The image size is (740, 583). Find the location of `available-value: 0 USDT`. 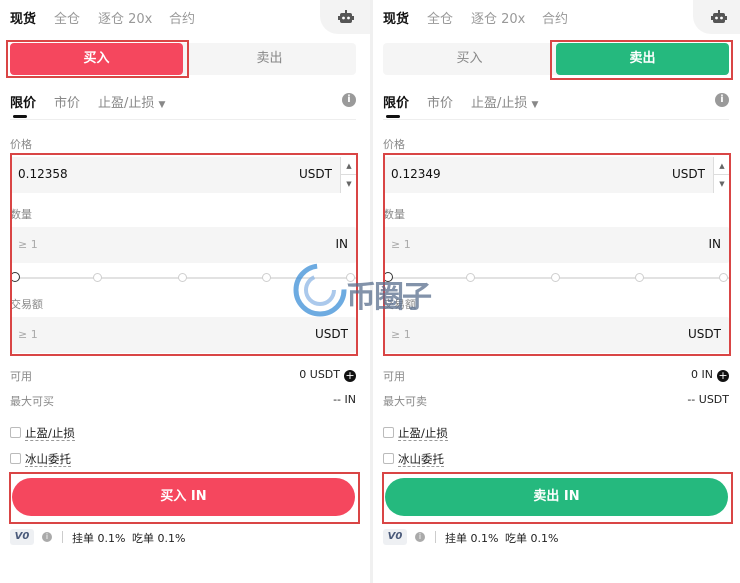

available-value: 0 USDT is located at coordinates (319, 374).